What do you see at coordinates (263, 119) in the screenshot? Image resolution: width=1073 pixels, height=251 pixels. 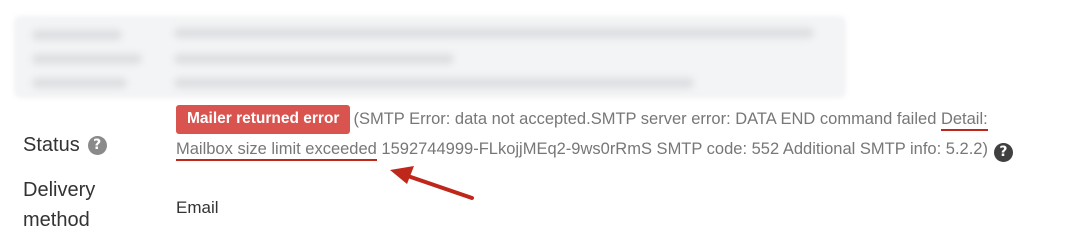 I see `error-badge: Mailer returned error` at bounding box center [263, 119].